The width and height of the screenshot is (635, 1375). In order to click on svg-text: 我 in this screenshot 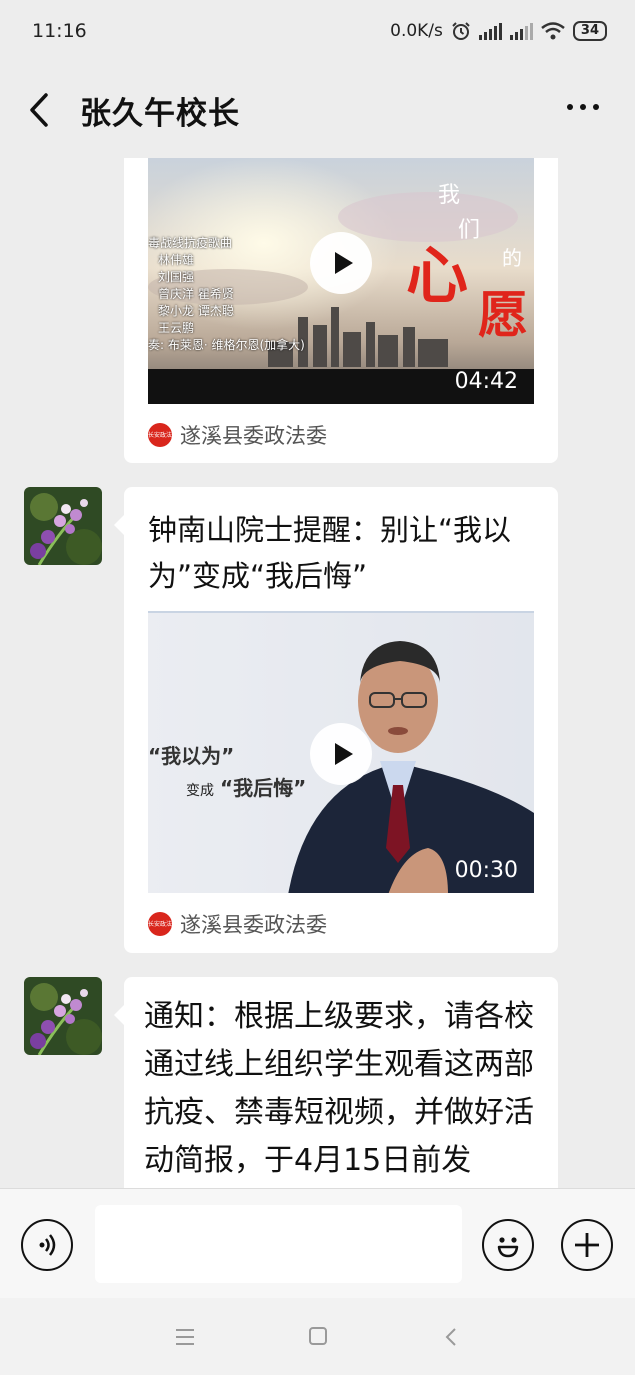, I will do `click(449, 195)`.